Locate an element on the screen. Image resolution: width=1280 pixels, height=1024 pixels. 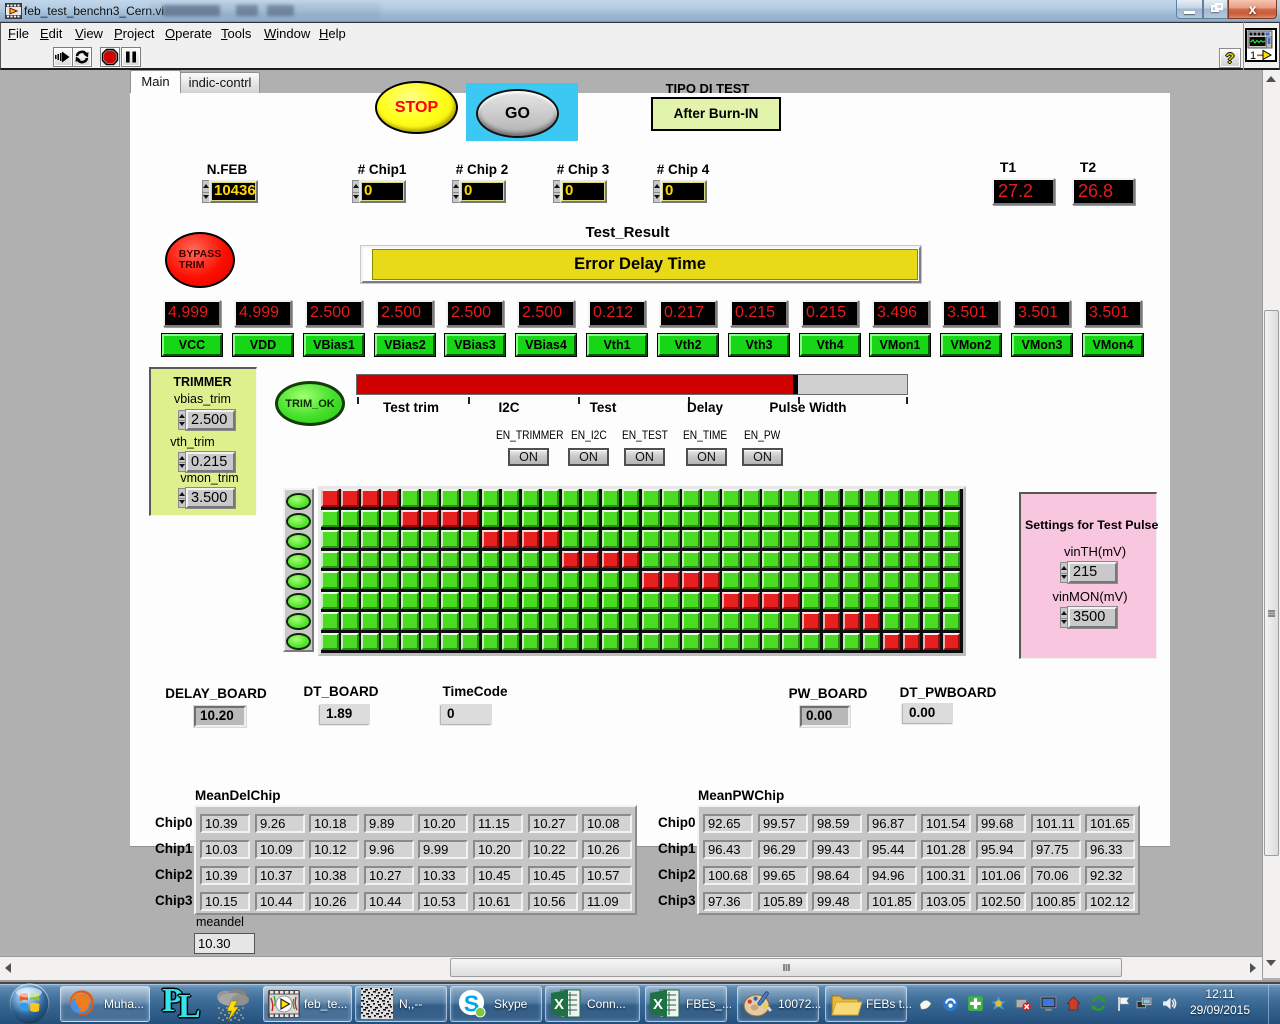
svg-text: 1 is located at coordinates (1253, 55).